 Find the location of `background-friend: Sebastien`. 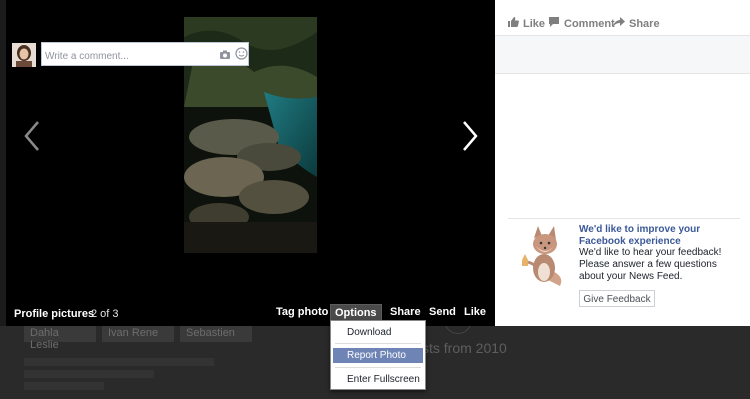

background-friend: Sebastien is located at coordinates (216, 334).